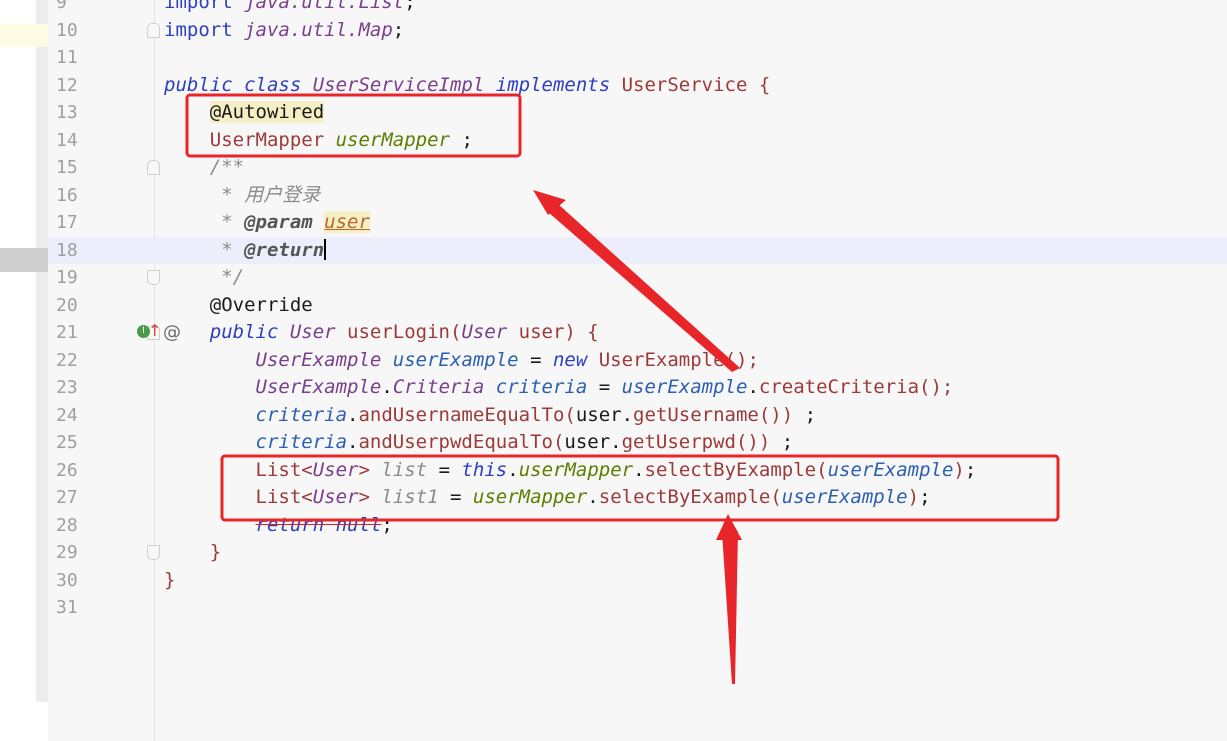 The image size is (1227, 741). Describe the element at coordinates (381, 332) in the screenshot. I see `code-text: public User userLogin(User user) {` at that location.